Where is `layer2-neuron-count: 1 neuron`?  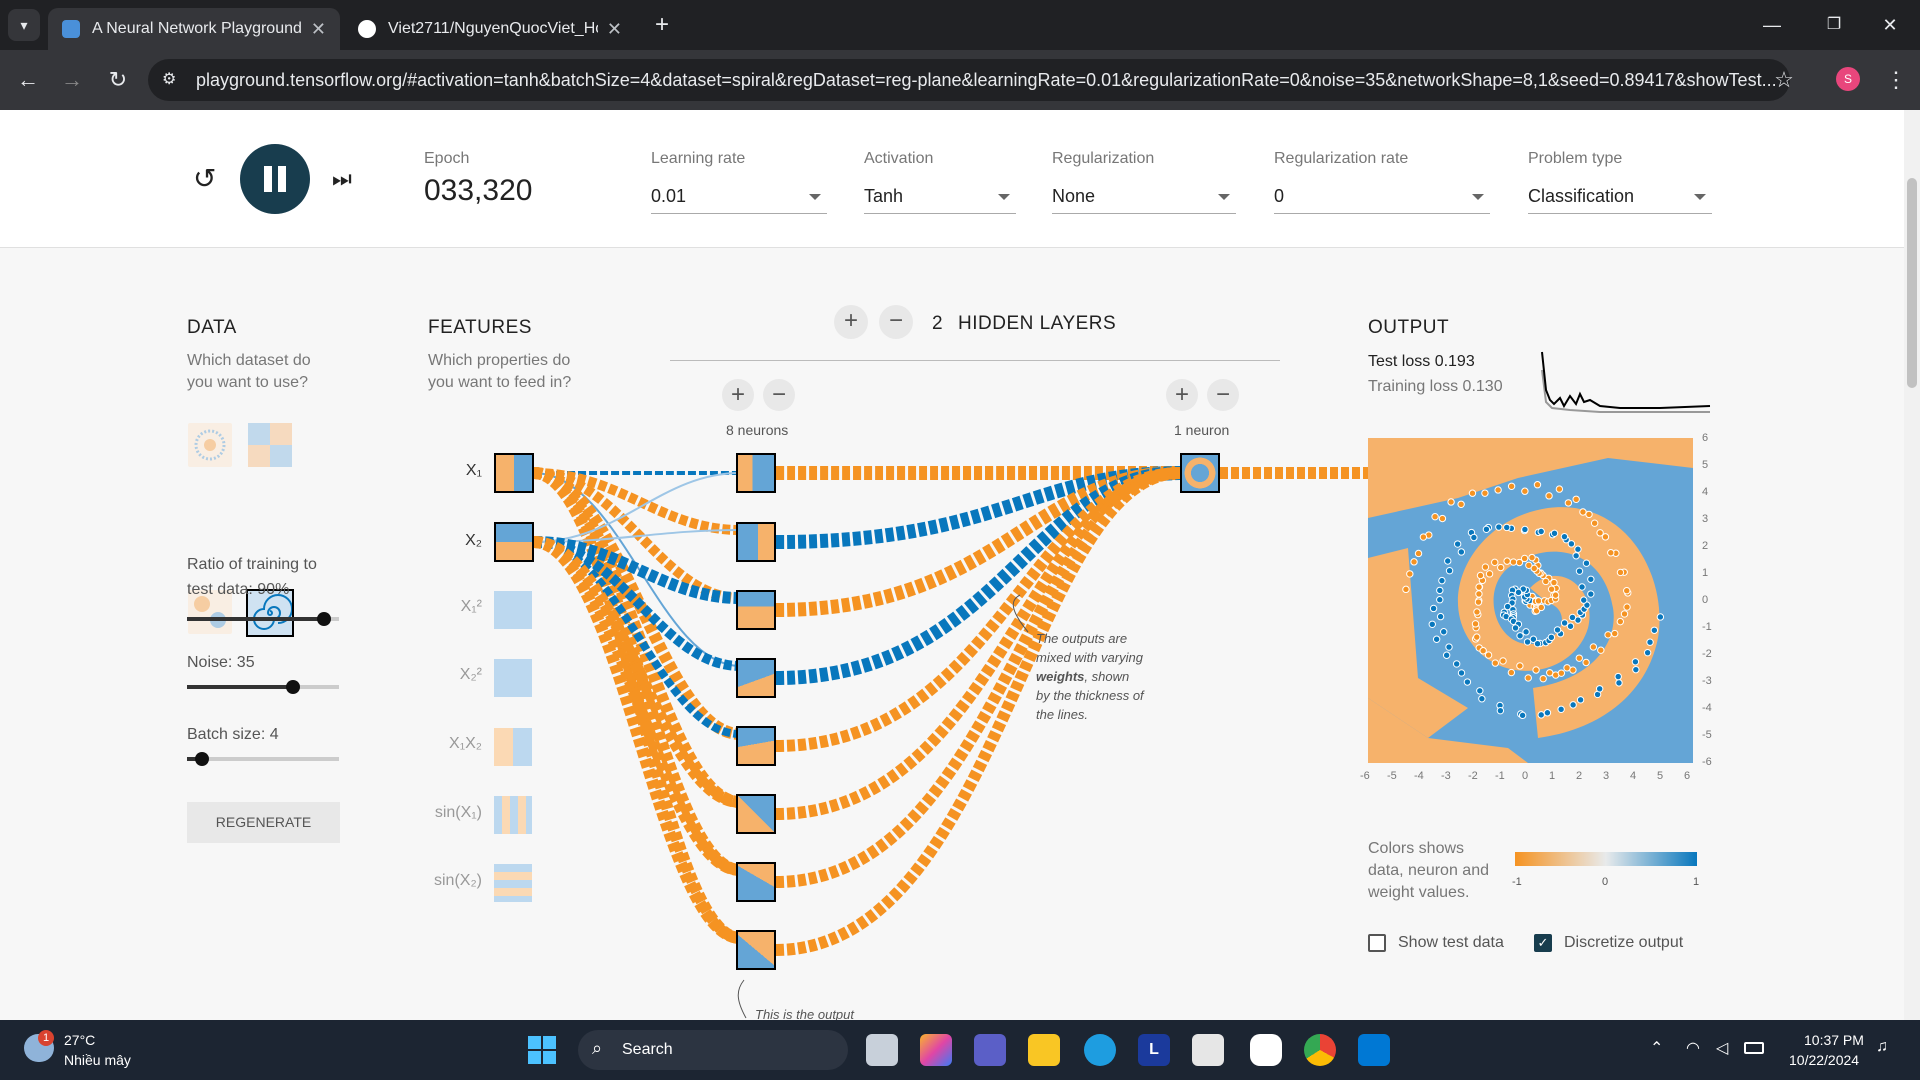
layer2-neuron-count: 1 neuron is located at coordinates (1202, 430).